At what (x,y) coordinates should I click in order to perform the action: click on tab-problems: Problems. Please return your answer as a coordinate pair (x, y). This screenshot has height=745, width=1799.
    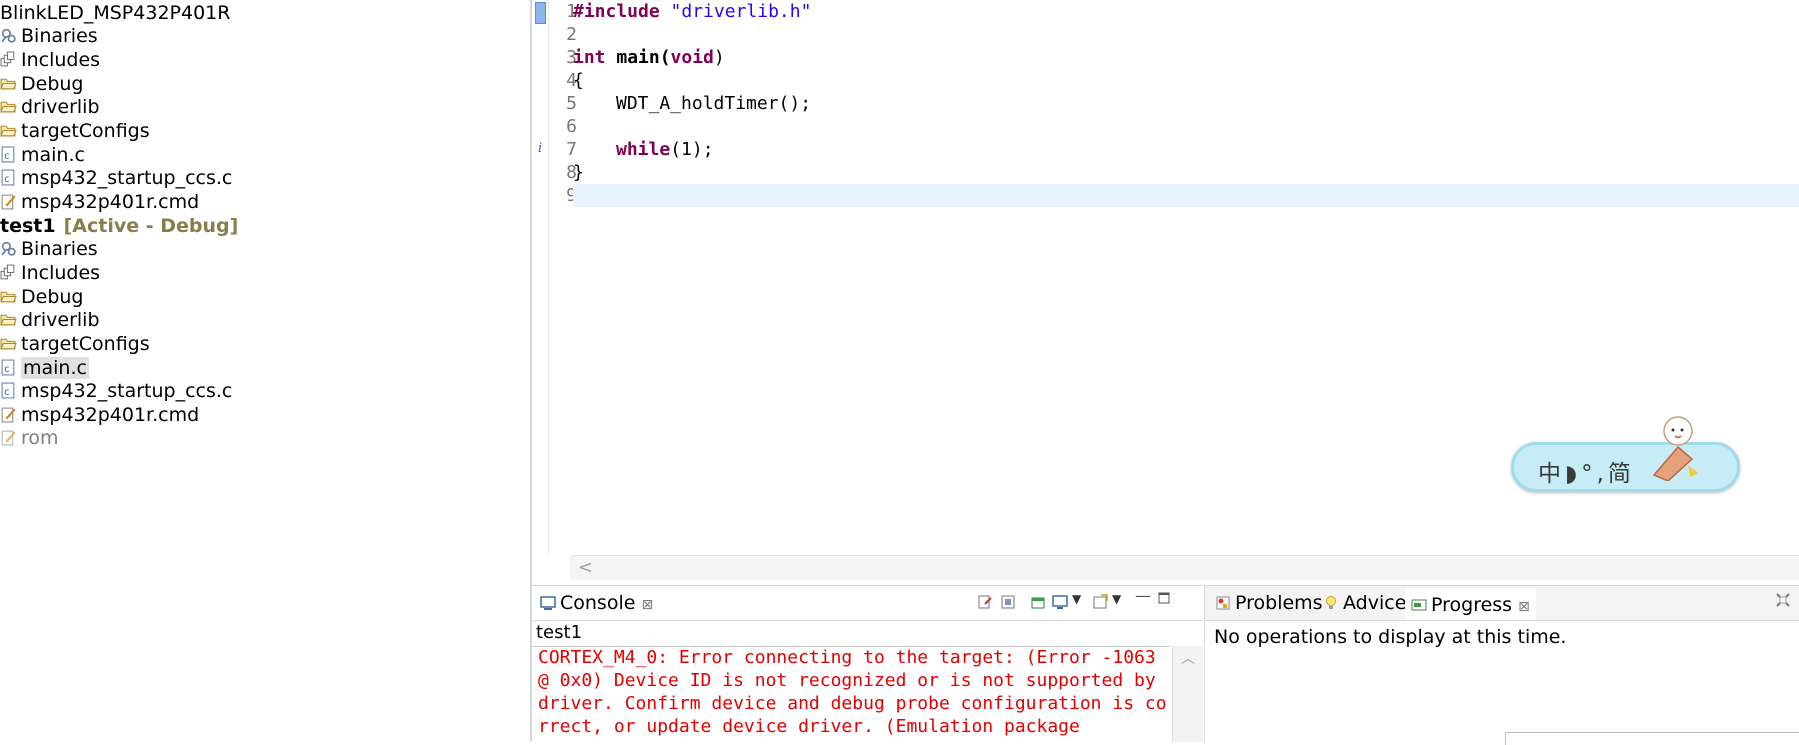
    Looking at the image, I should click on (1269, 603).